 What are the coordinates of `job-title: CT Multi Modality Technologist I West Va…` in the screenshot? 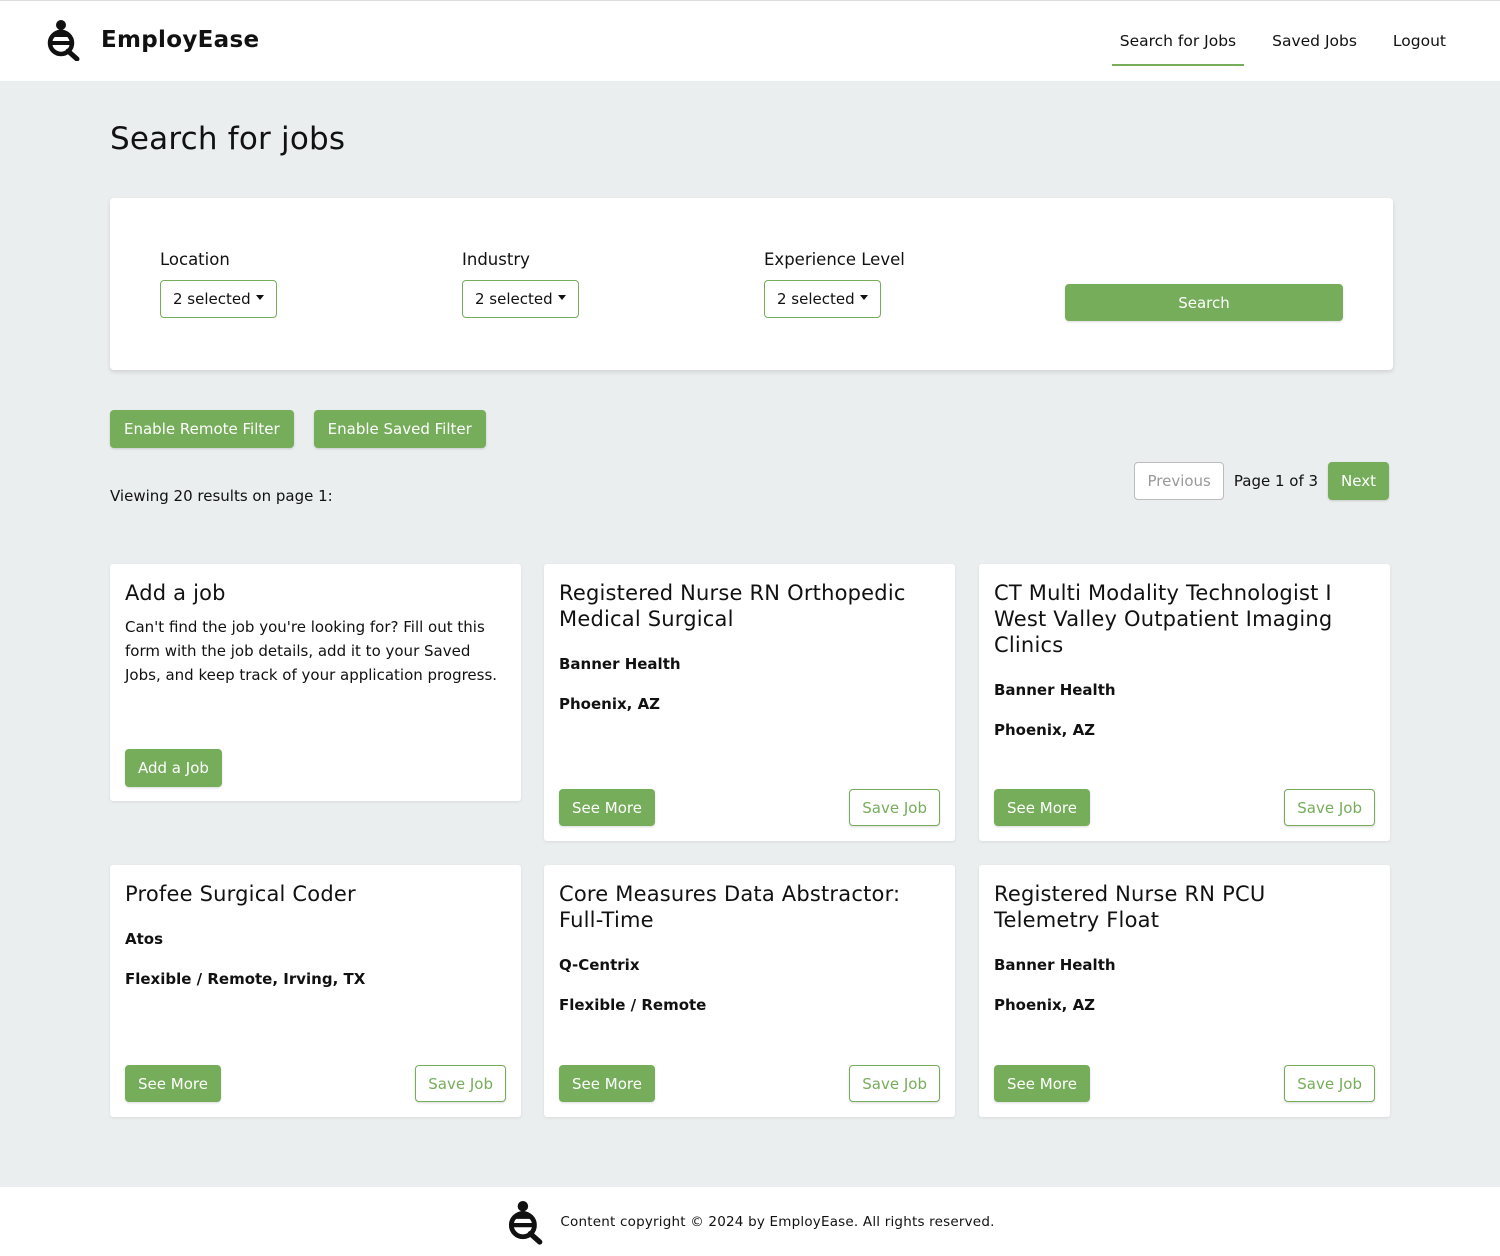 It's located at (1163, 619).